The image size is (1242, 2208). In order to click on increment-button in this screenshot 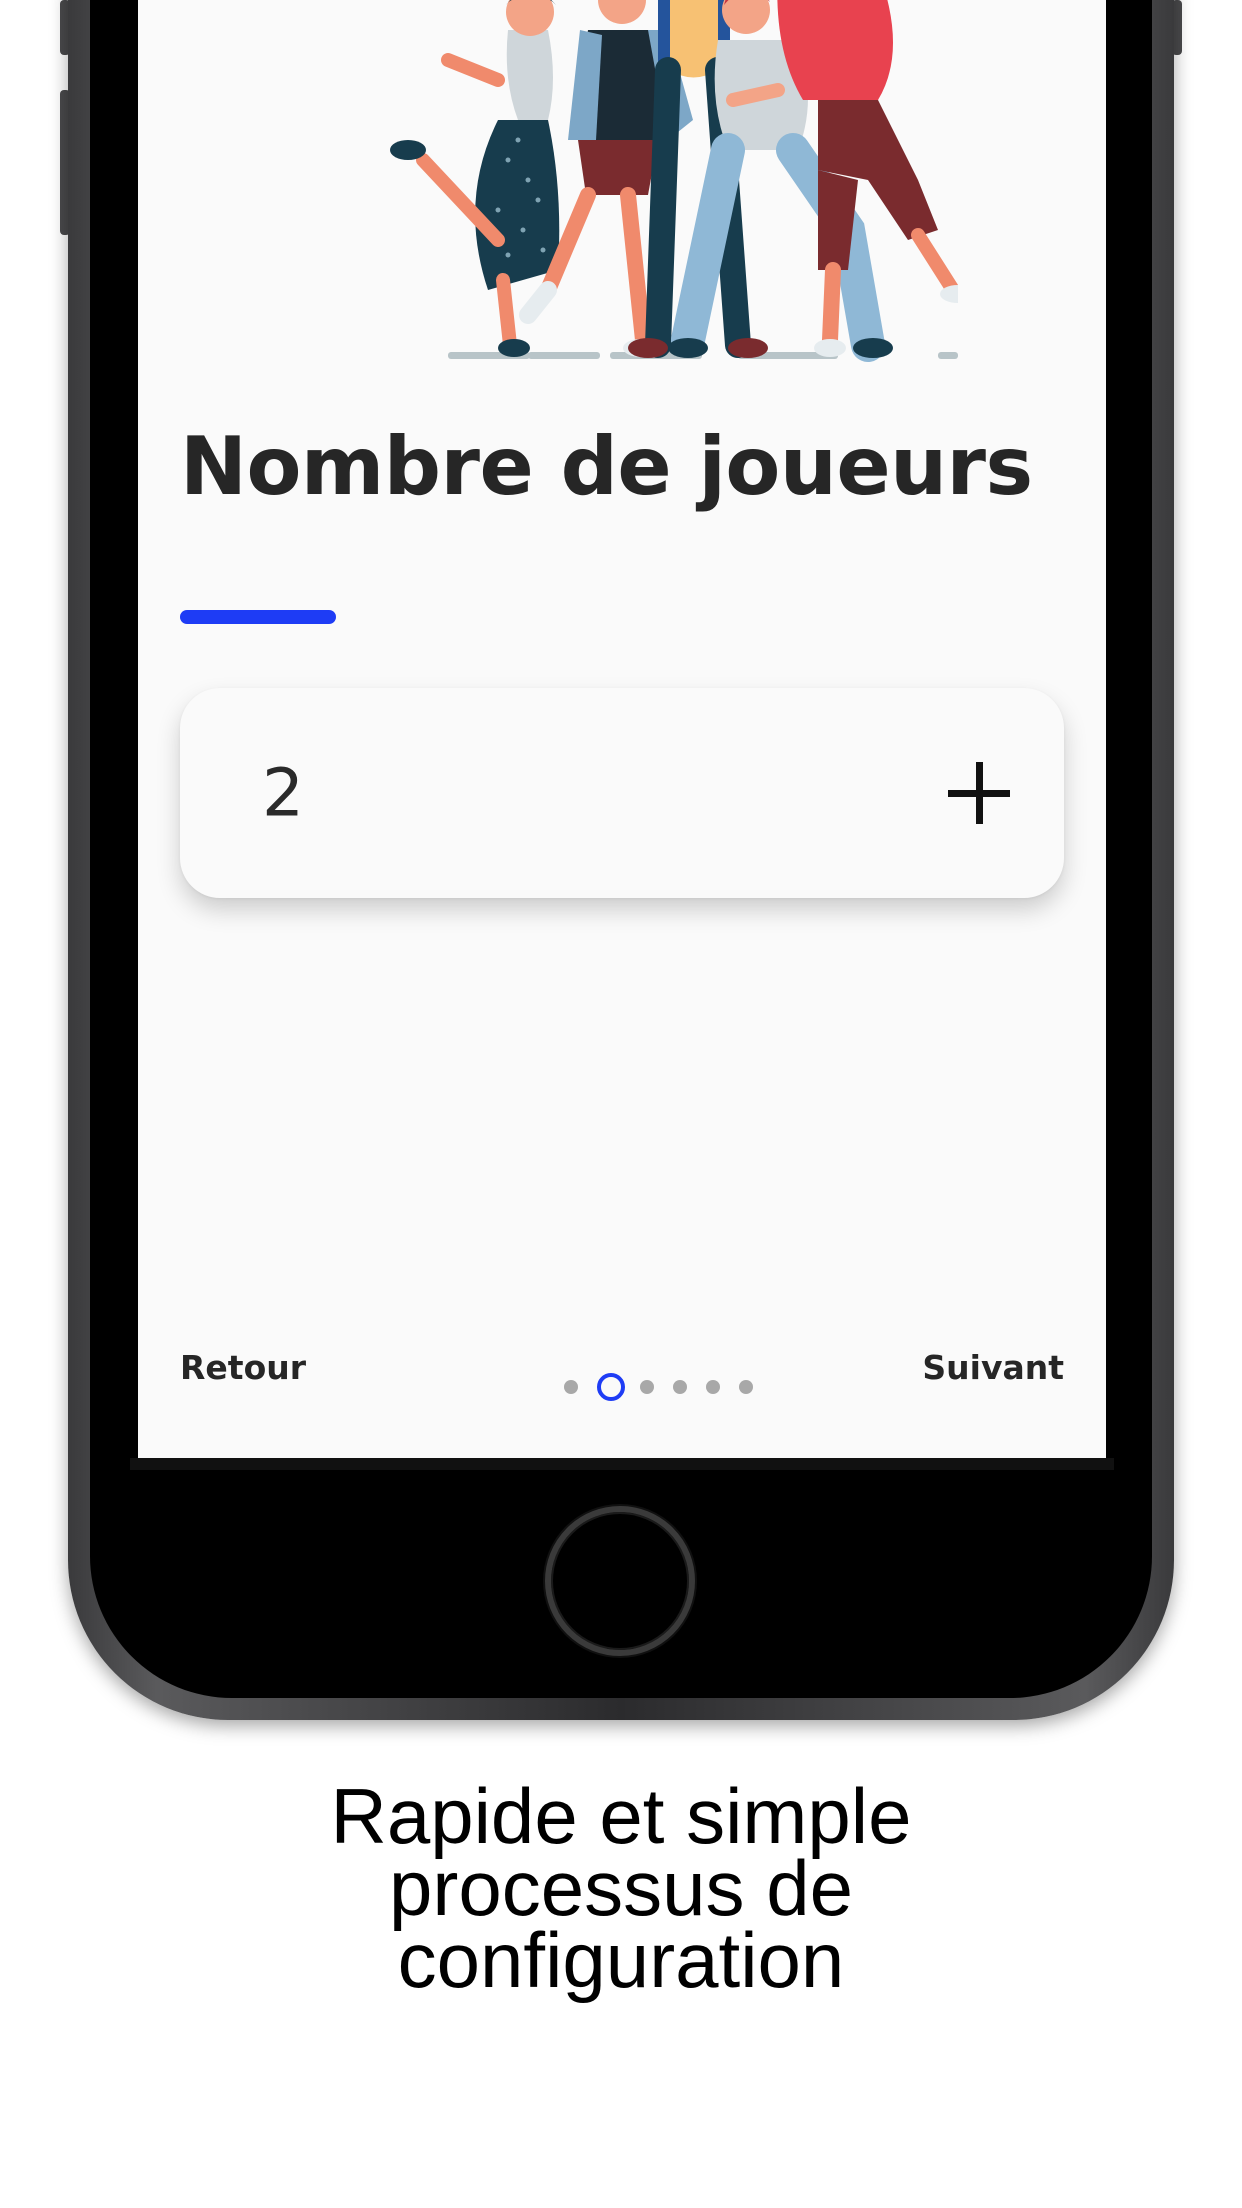, I will do `click(979, 793)`.